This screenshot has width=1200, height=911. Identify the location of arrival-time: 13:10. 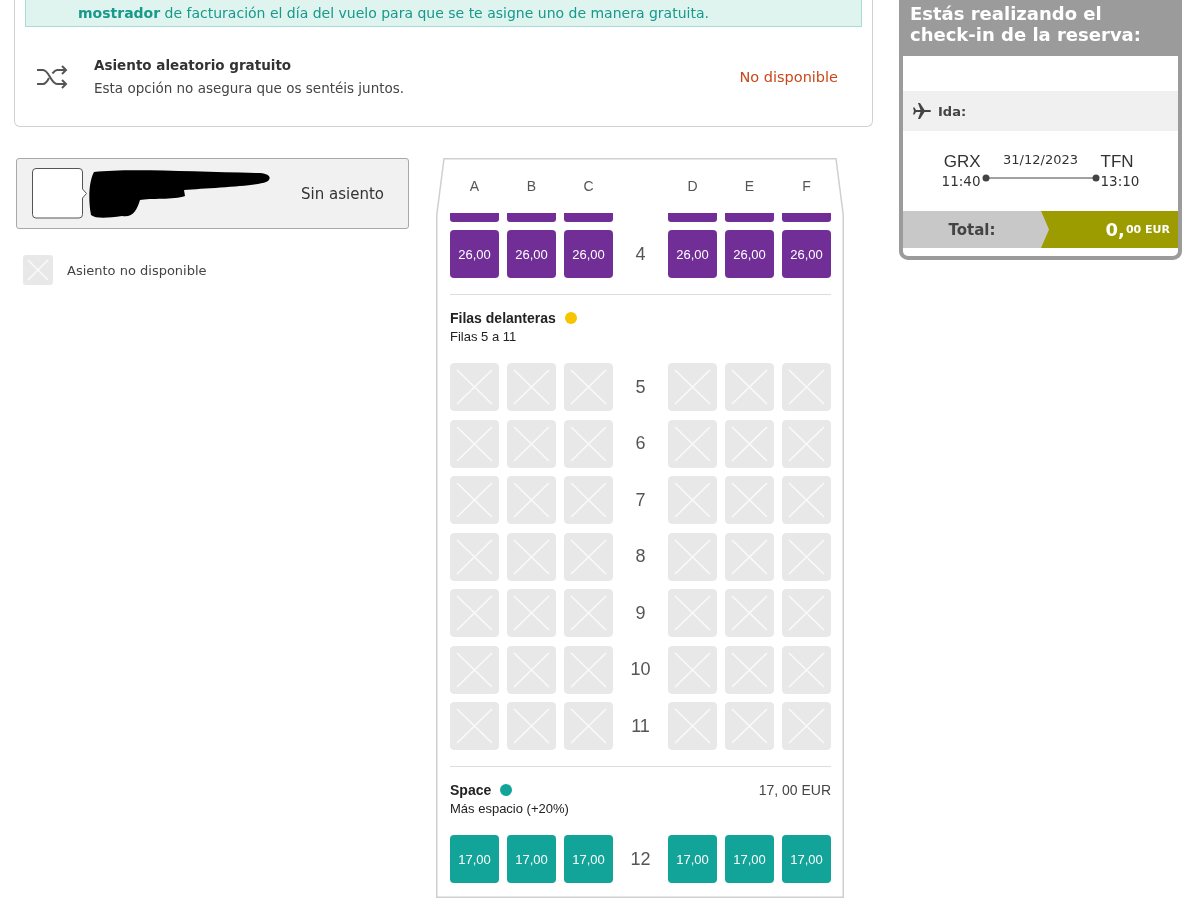
(1120, 181).